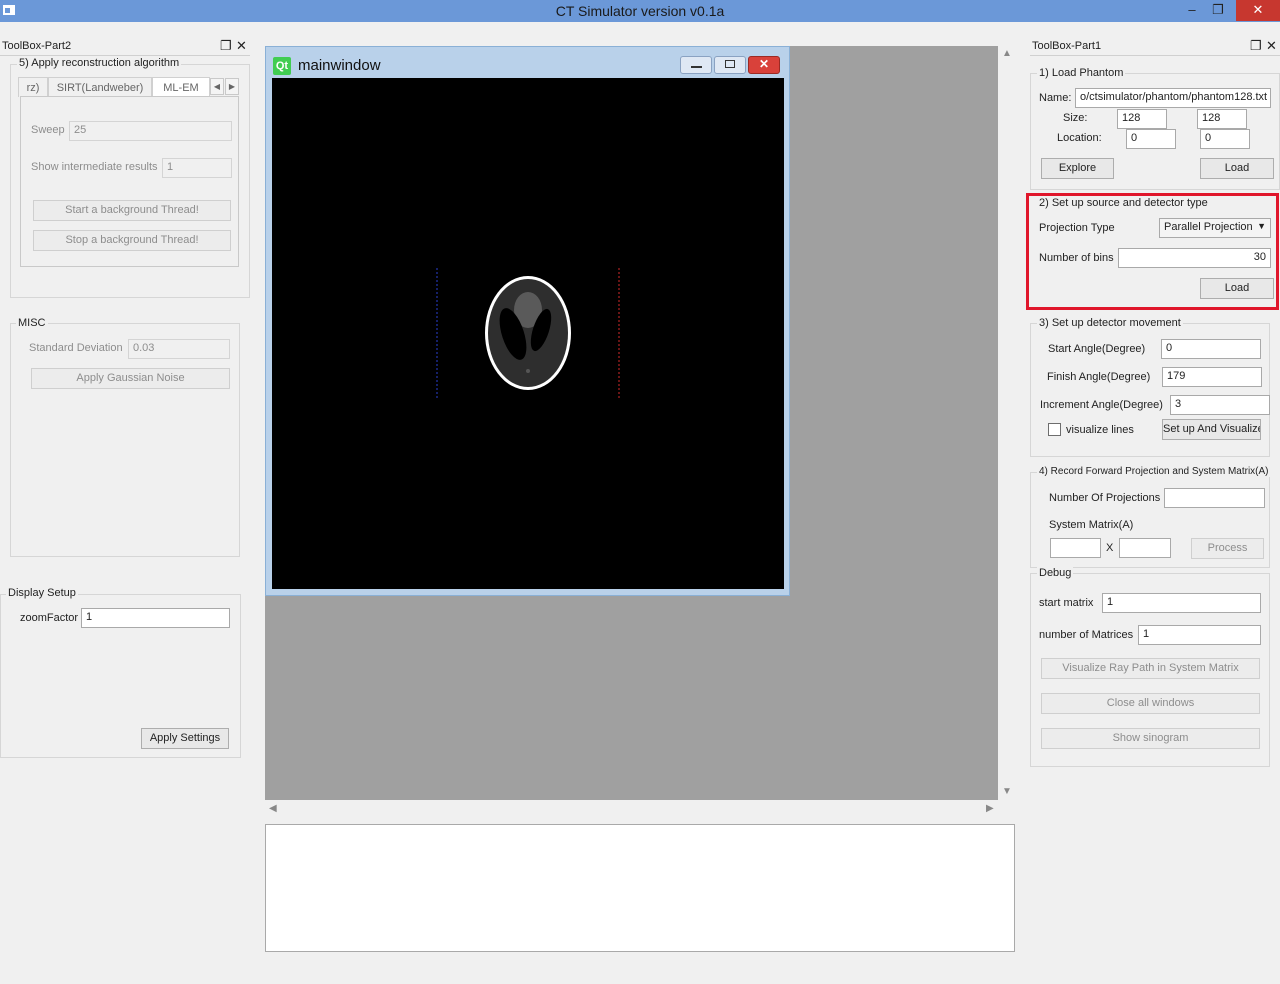 The image size is (1280, 984). Describe the element at coordinates (1077, 168) in the screenshot. I see `explore-button: Explore` at that location.